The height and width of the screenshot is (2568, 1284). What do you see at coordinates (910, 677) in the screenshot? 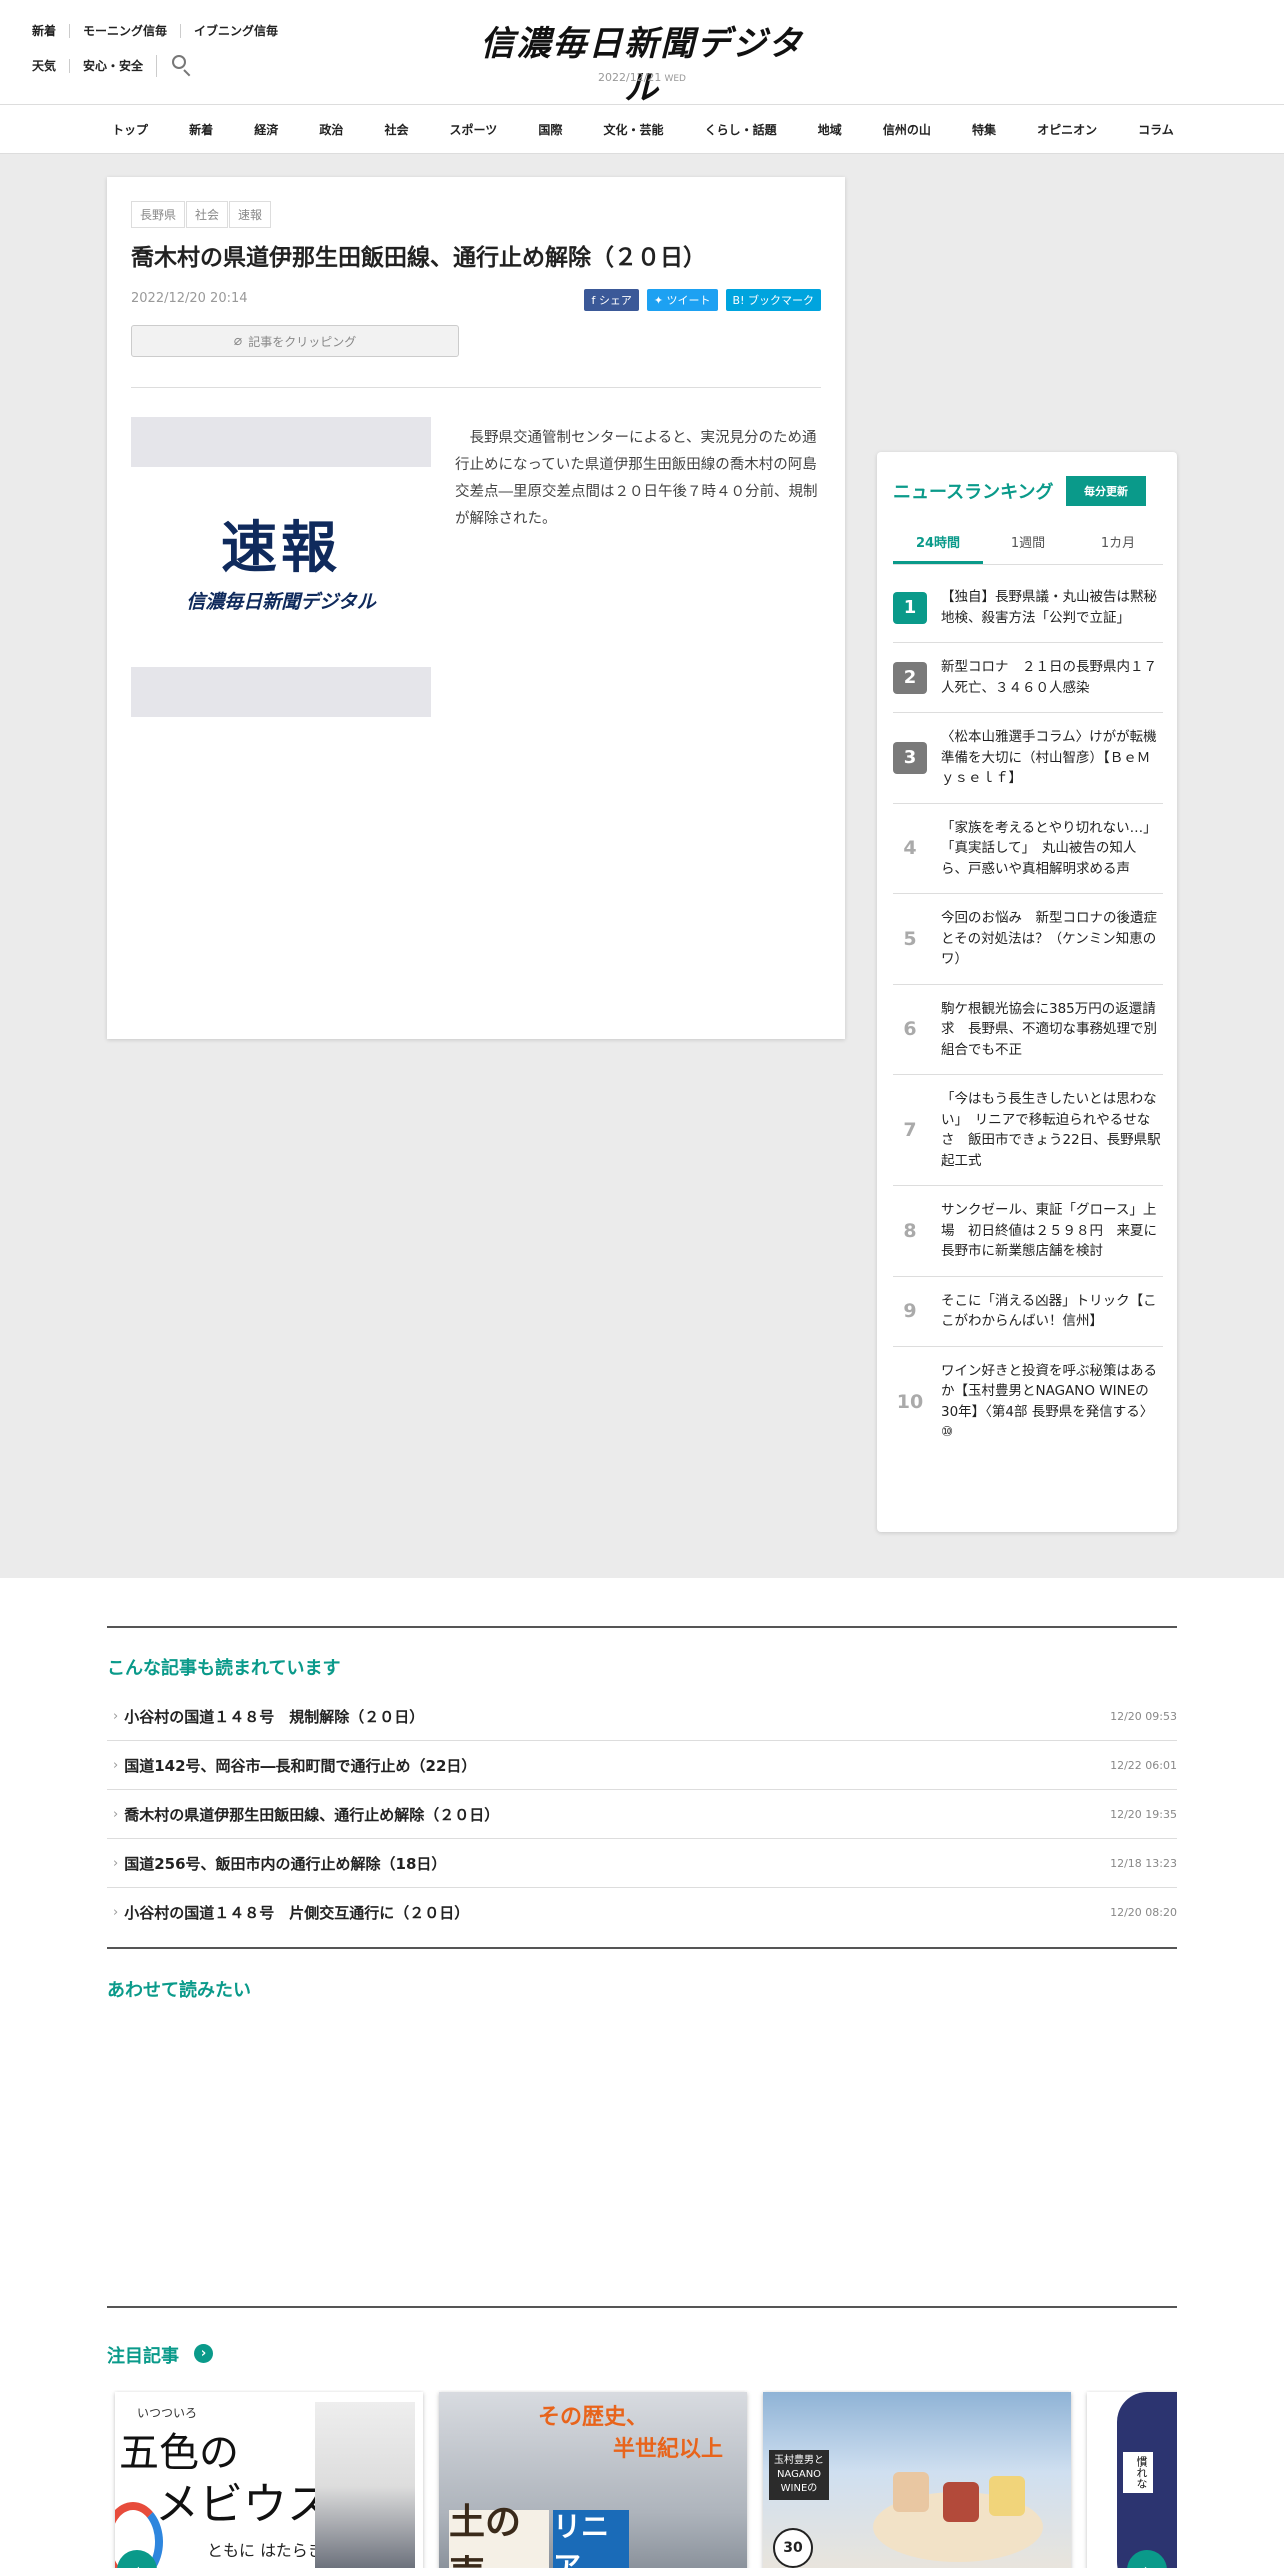
I see `rank-number: 2` at bounding box center [910, 677].